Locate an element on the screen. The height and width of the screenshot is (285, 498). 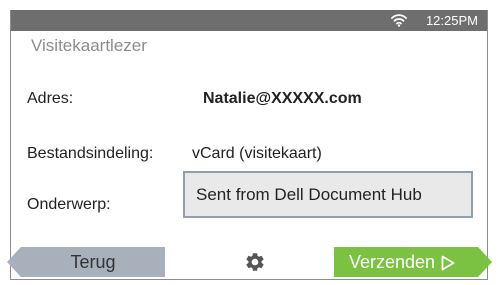
address-value: Natalie@XXXXX.com is located at coordinates (282, 99).